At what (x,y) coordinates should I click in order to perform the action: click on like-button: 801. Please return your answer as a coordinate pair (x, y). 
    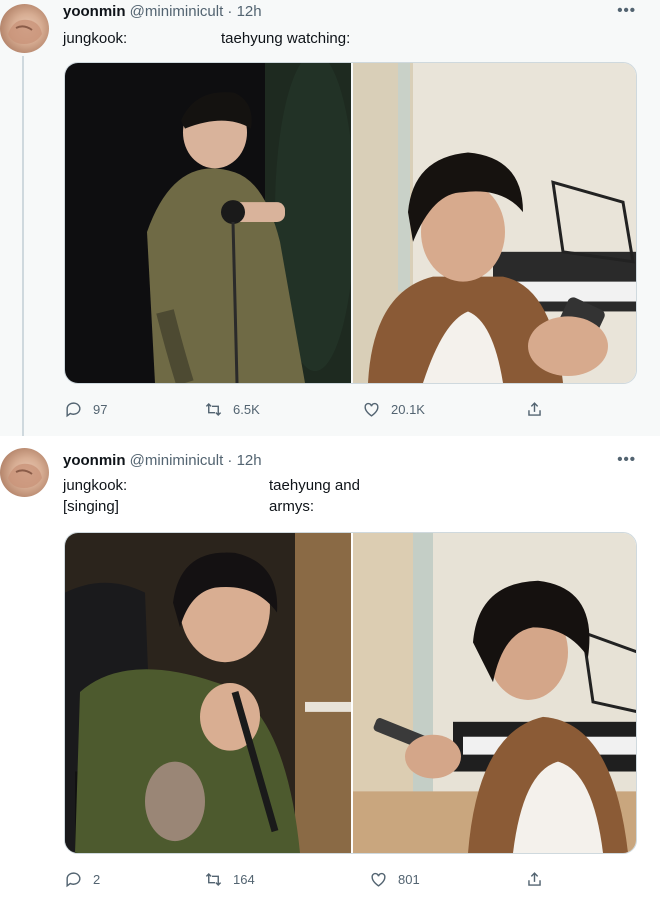
    Looking at the image, I should click on (394, 879).